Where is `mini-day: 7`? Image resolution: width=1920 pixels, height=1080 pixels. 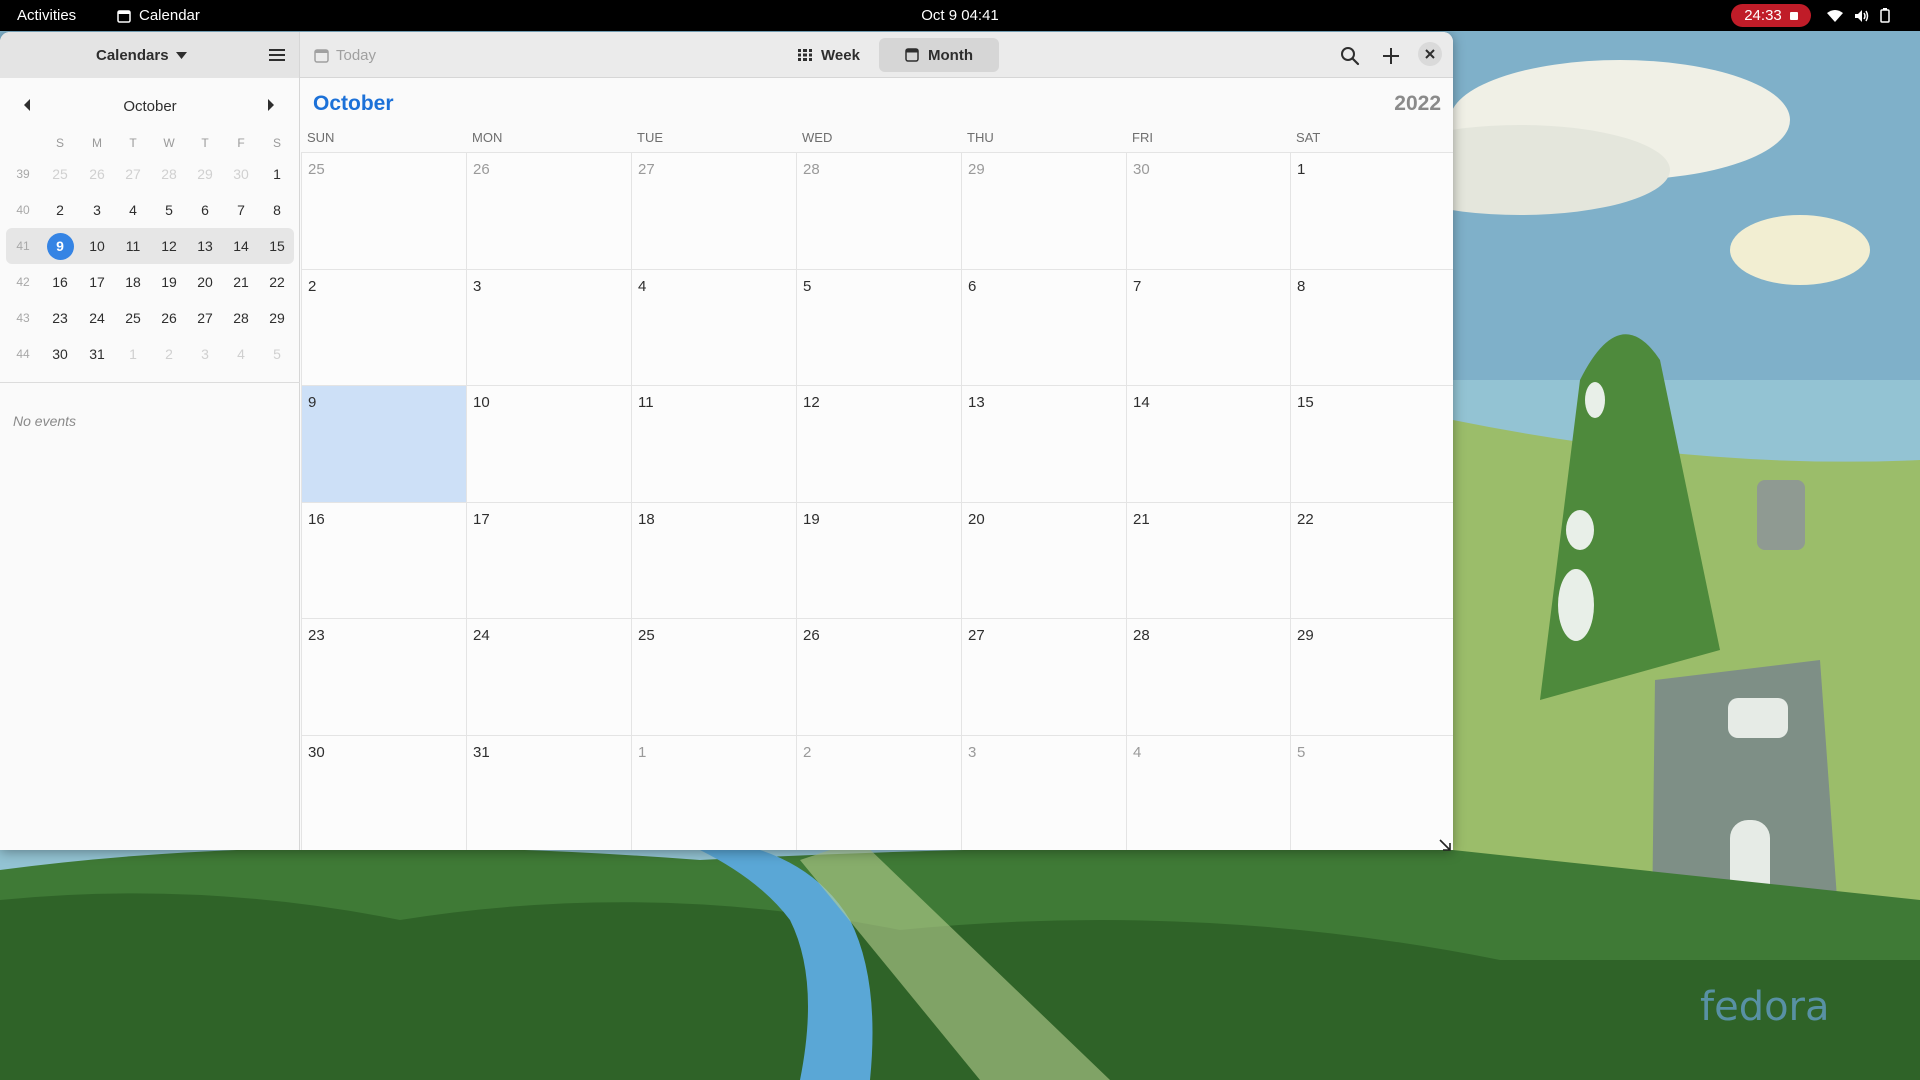
mini-day: 7 is located at coordinates (241, 210).